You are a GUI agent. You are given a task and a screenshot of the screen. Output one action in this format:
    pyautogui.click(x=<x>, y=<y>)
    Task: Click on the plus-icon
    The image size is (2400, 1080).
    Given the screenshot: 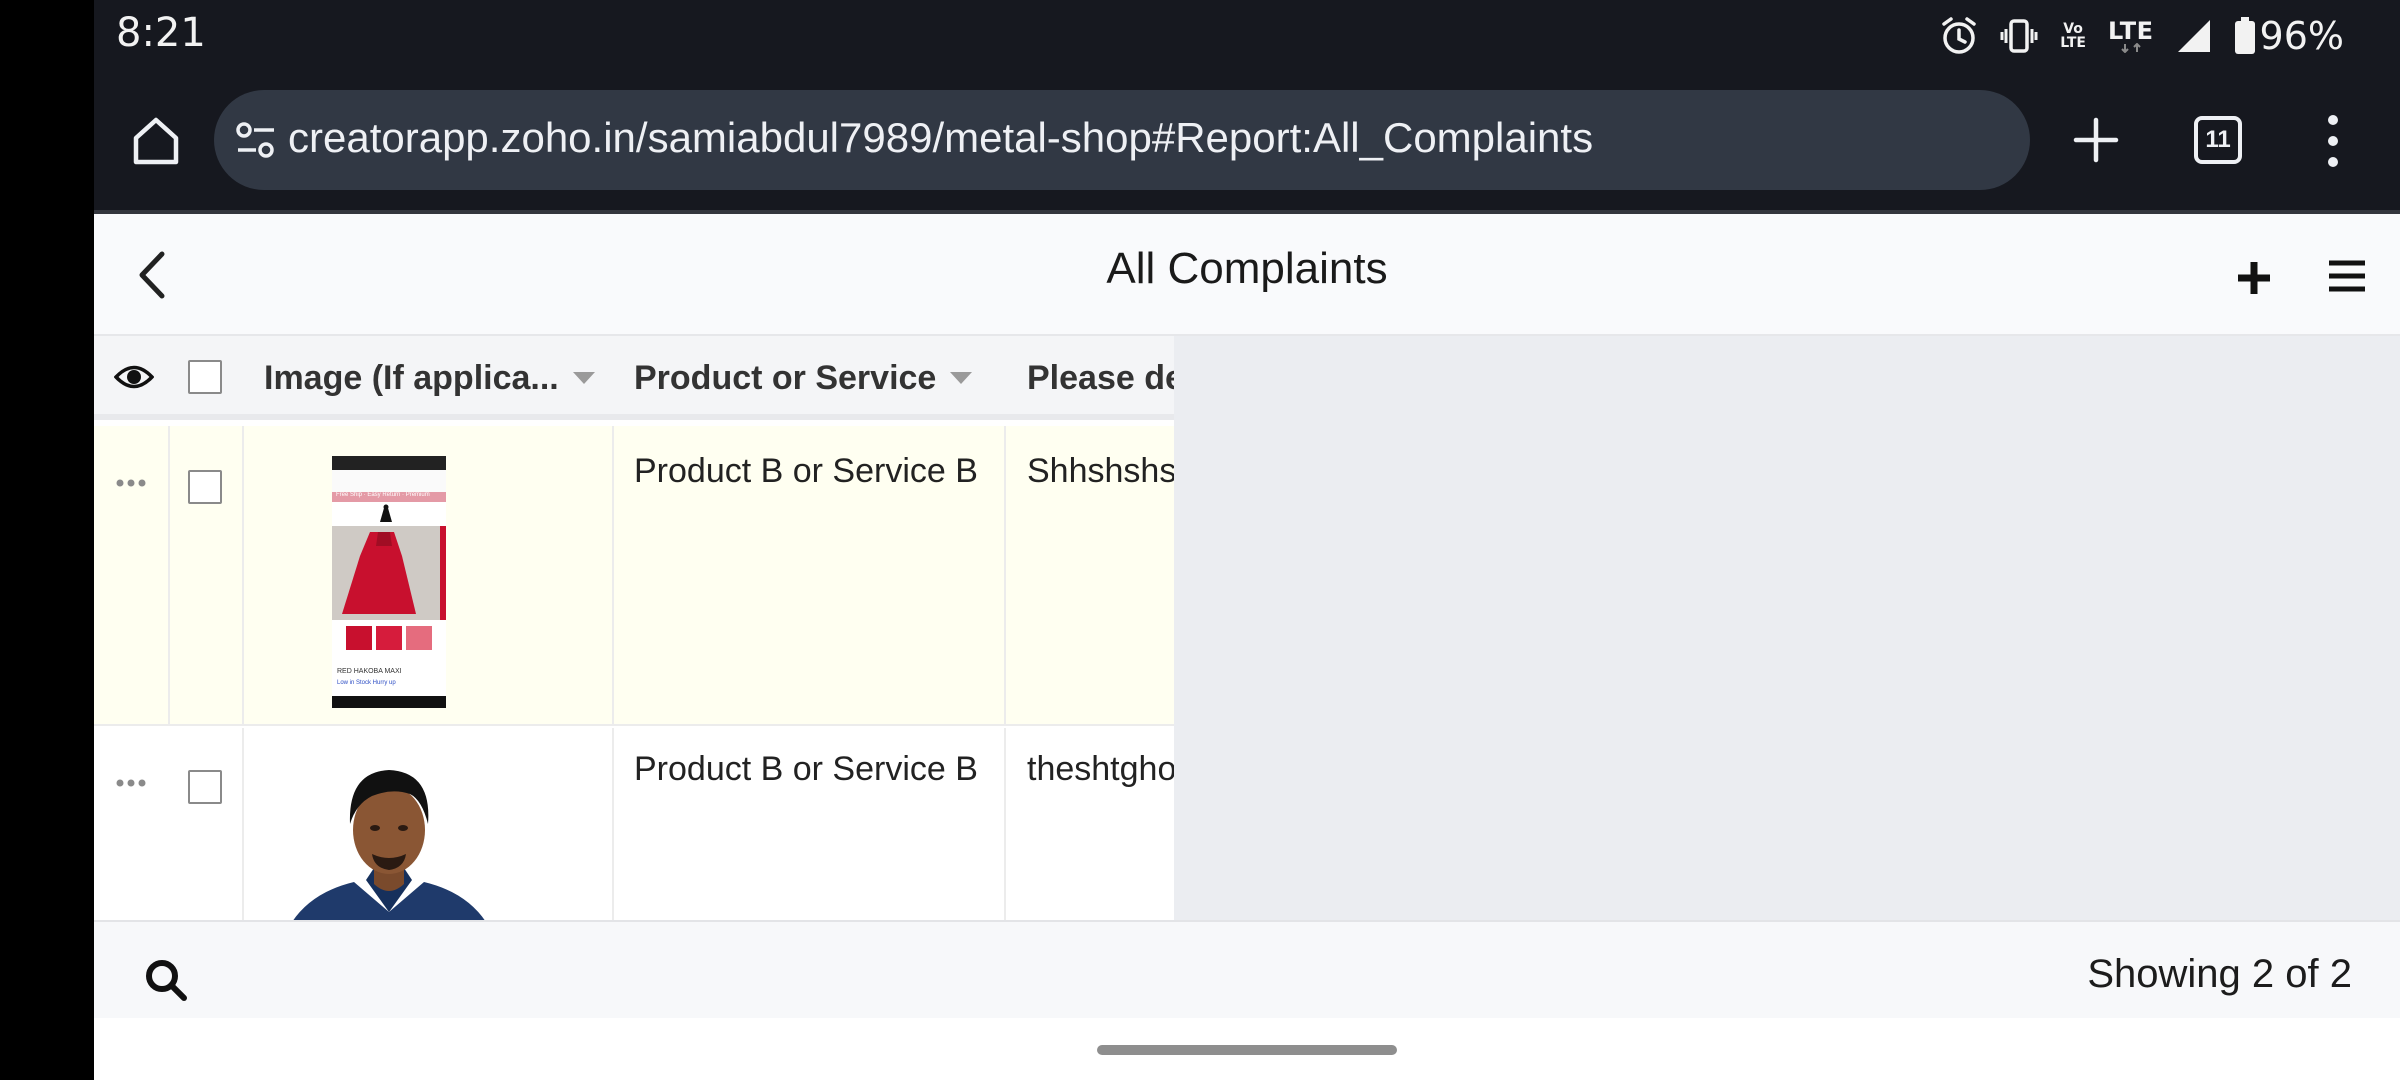 What is the action you would take?
    pyautogui.click(x=2254, y=278)
    